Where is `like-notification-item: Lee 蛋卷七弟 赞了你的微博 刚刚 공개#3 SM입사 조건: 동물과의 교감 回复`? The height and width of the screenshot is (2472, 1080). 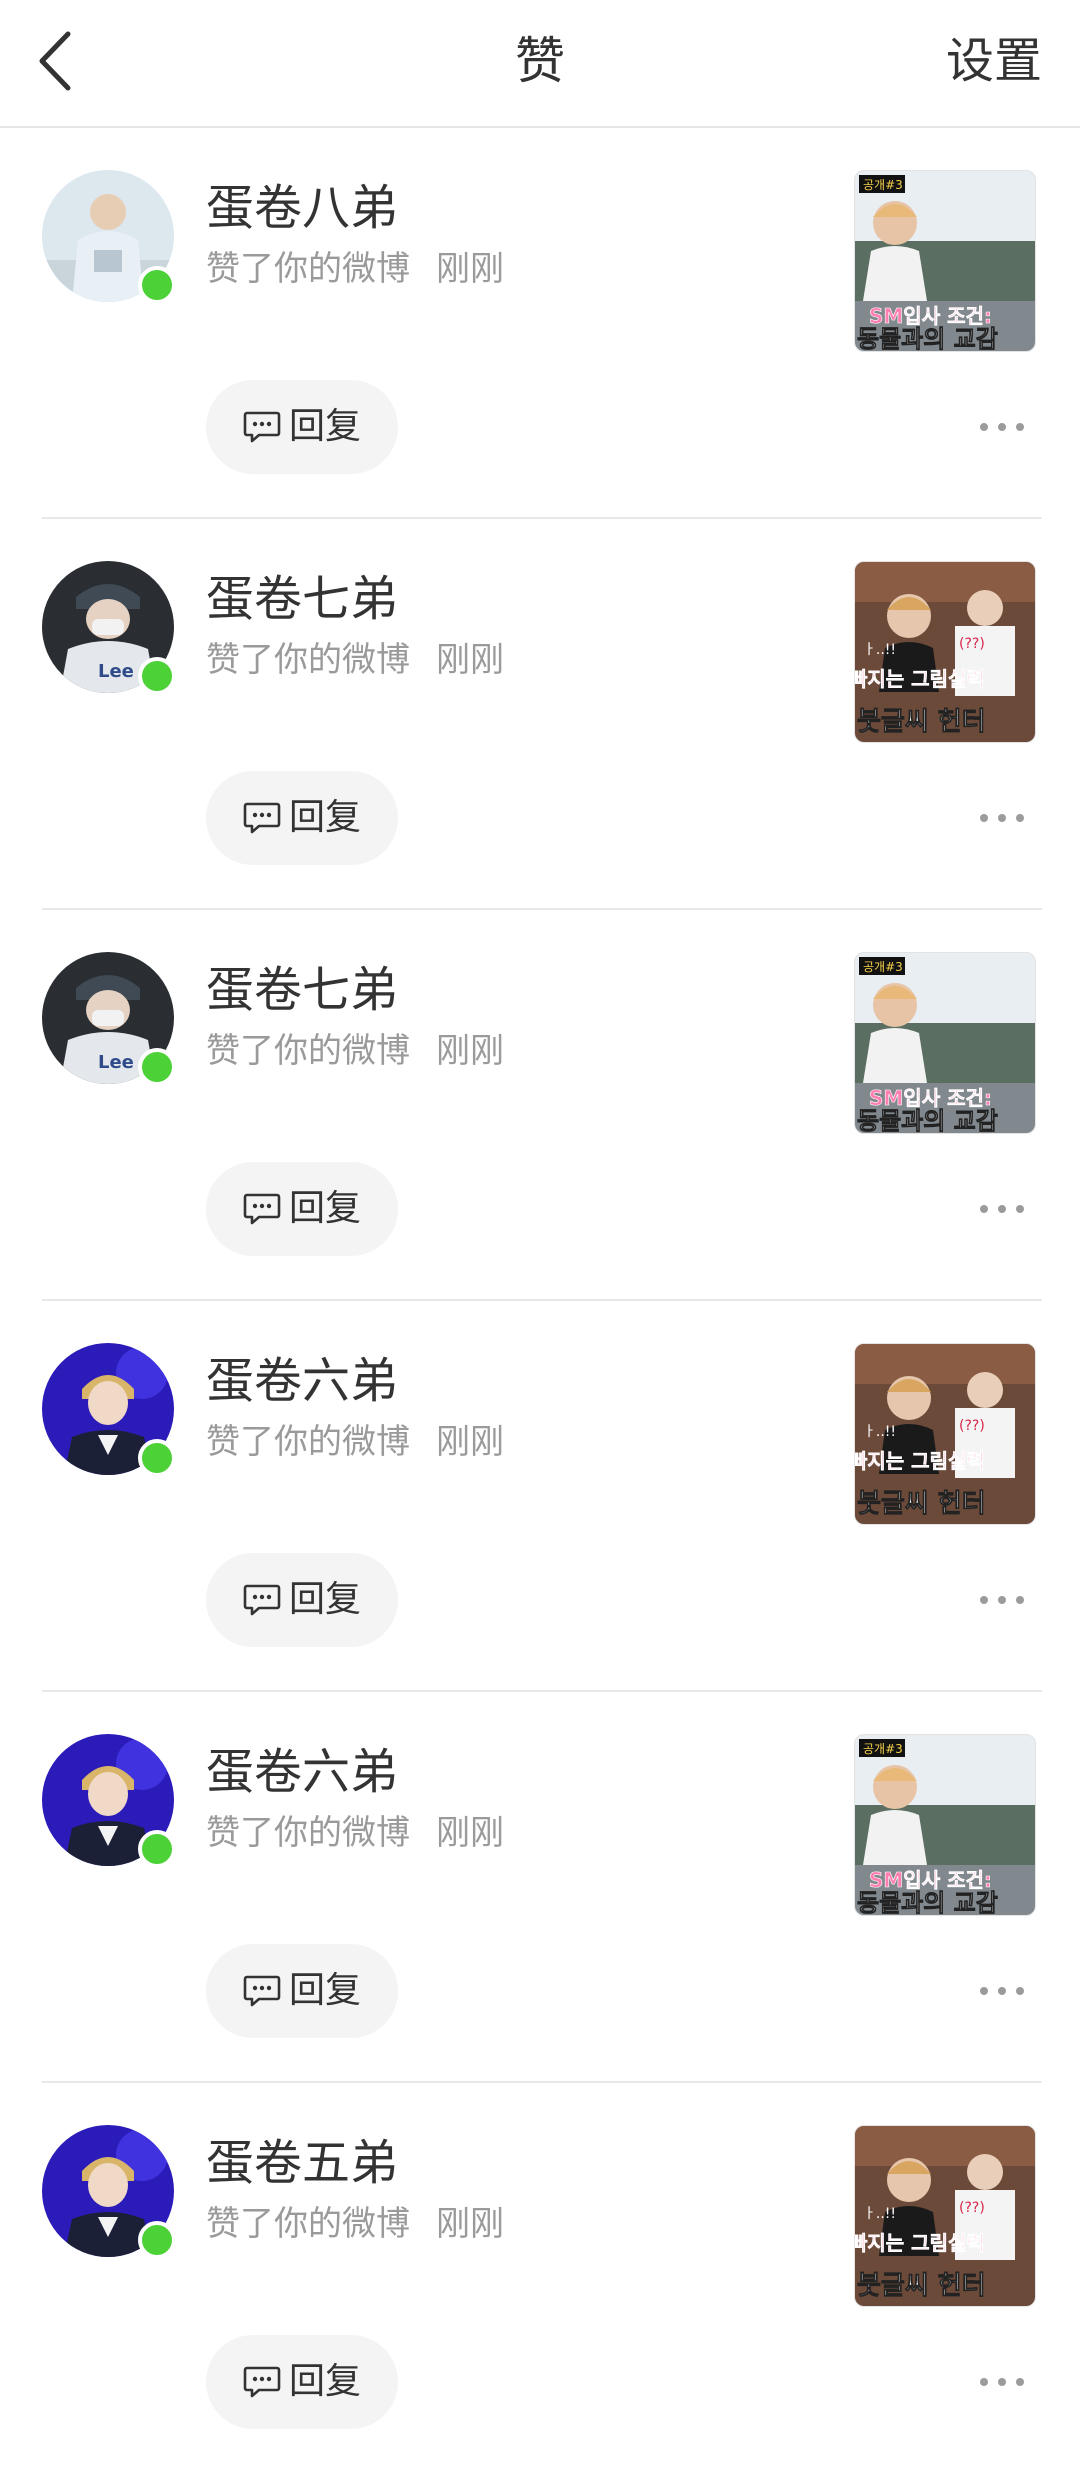
like-notification-item: Lee 蛋卷七弟 赞了你的微博 刚刚 공개#3 SM입사 조건: 동물과의 교감 回复 is located at coordinates (542, 1105).